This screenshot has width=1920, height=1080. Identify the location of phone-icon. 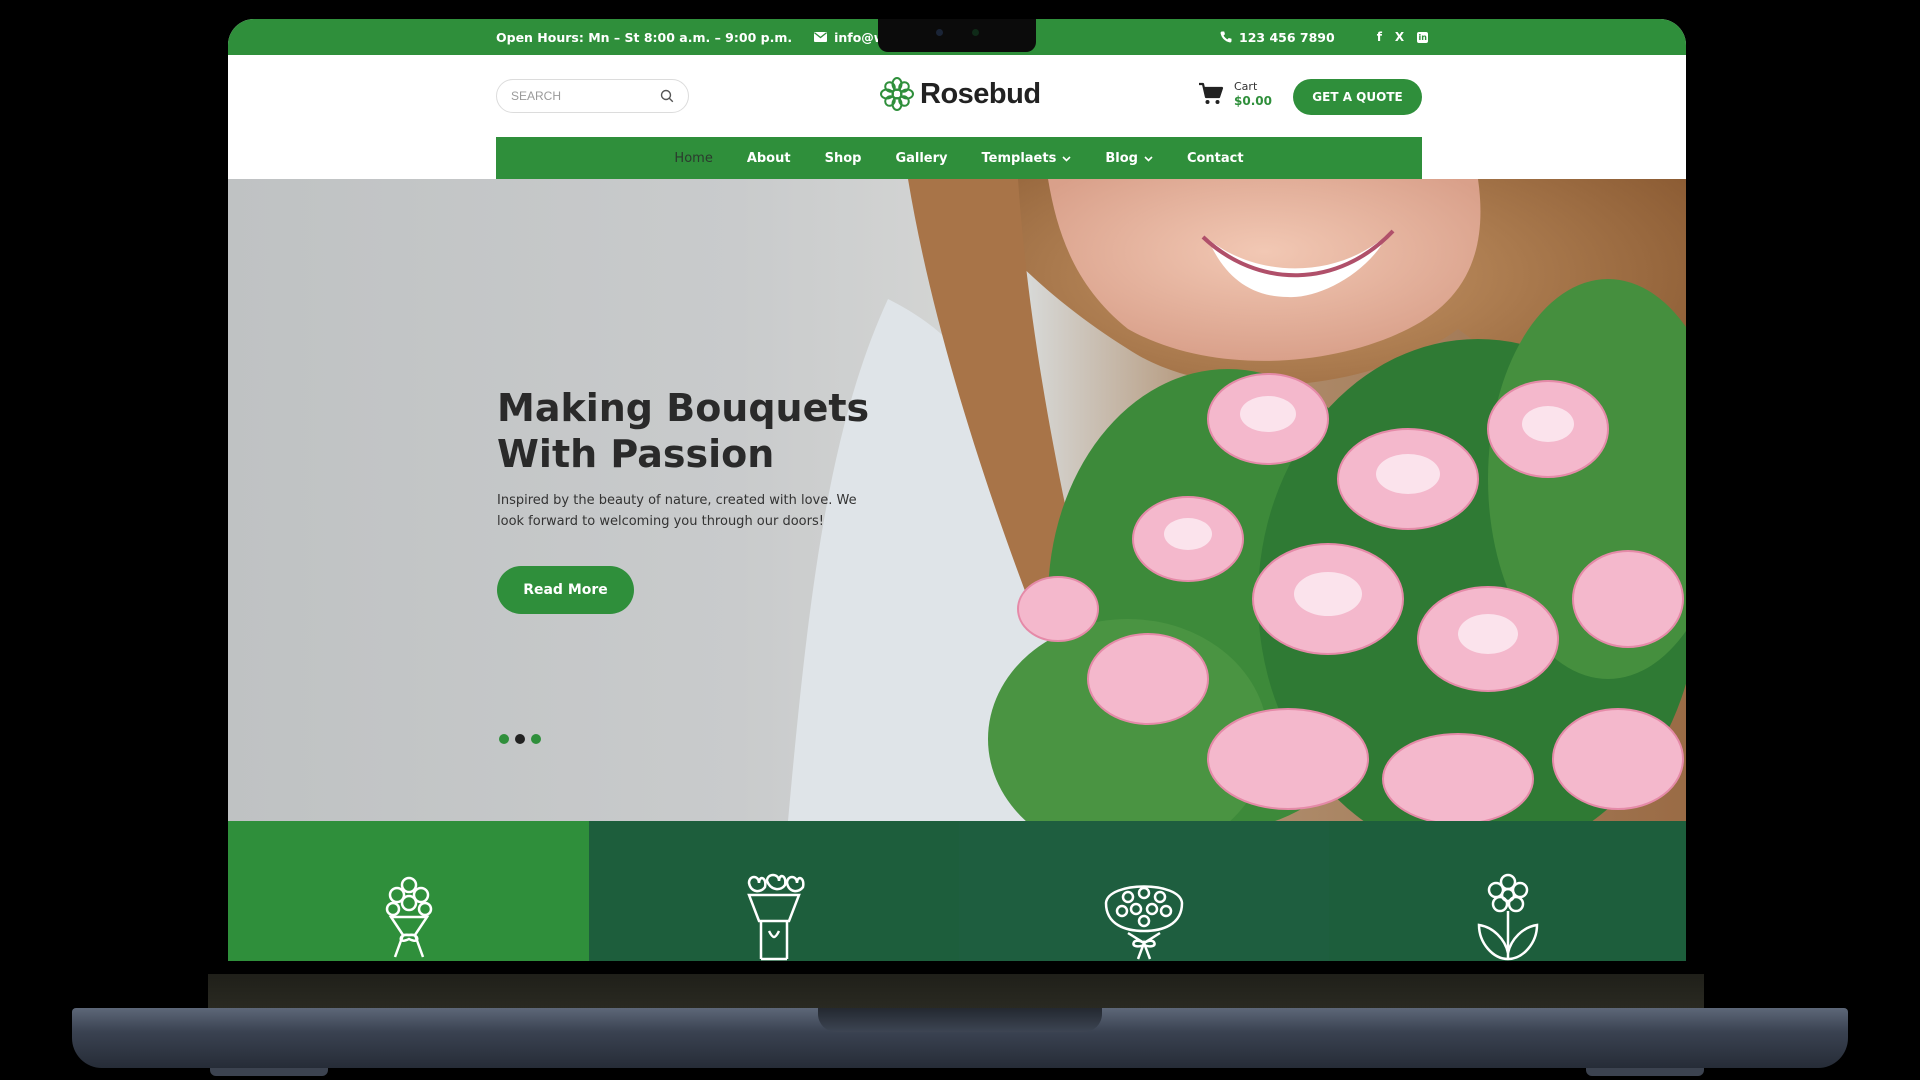
(1226, 37).